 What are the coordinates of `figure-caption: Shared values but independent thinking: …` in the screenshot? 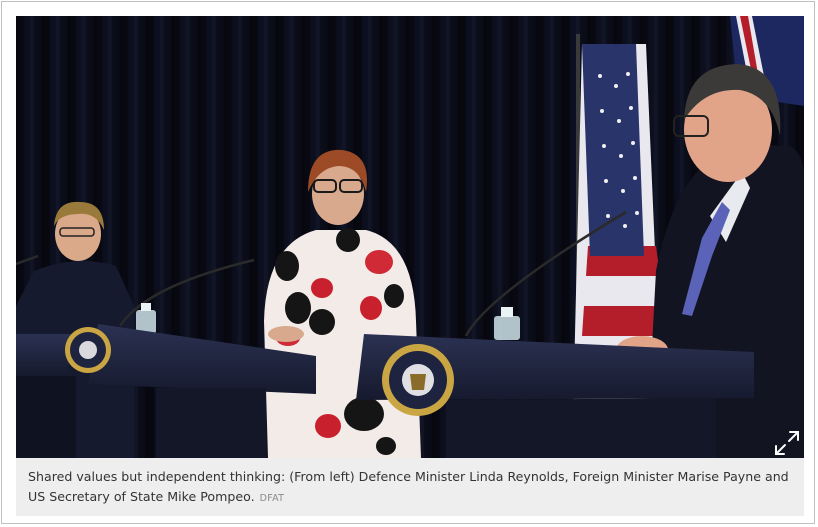 It's located at (410, 487).